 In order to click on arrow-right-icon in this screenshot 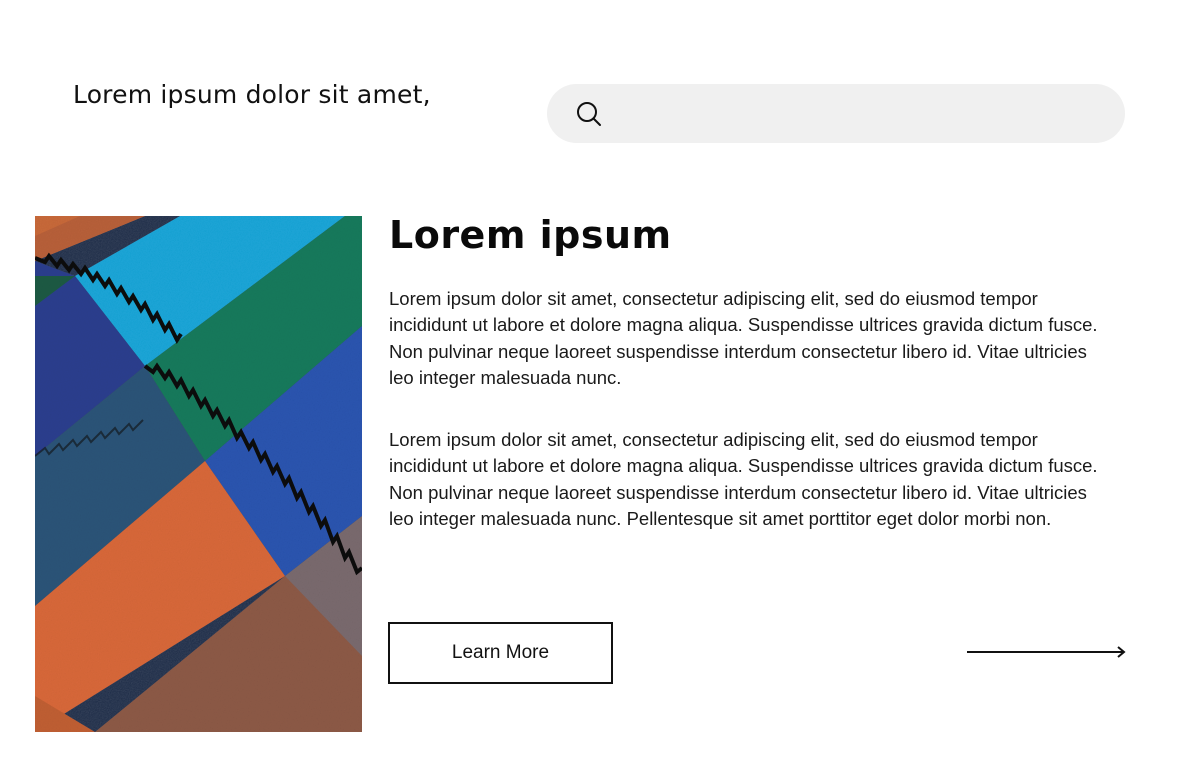, I will do `click(1047, 652)`.